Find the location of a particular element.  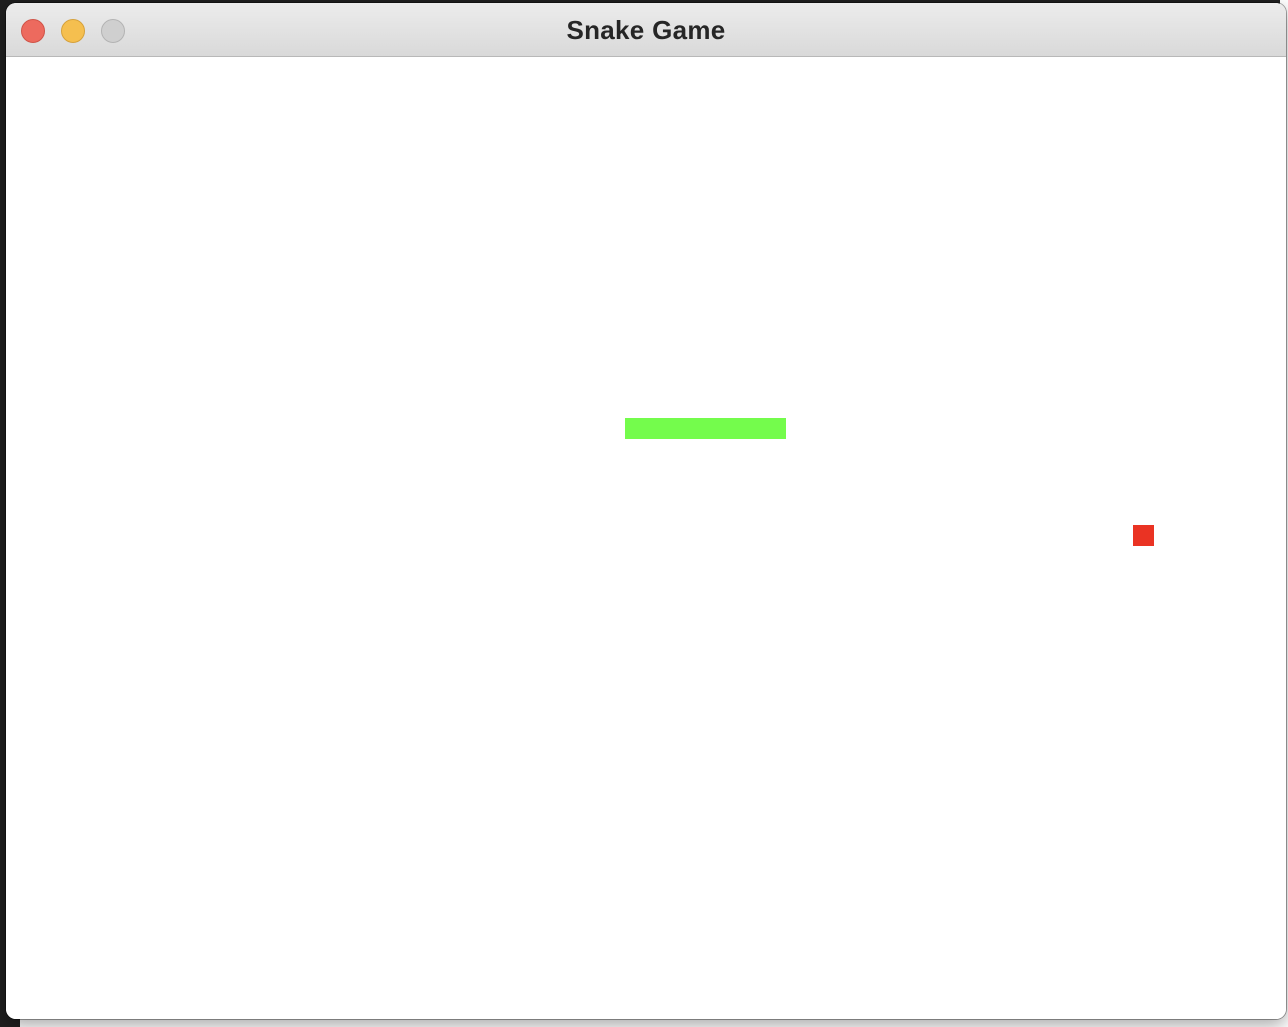

title-bar: Snake Game is located at coordinates (646, 30).